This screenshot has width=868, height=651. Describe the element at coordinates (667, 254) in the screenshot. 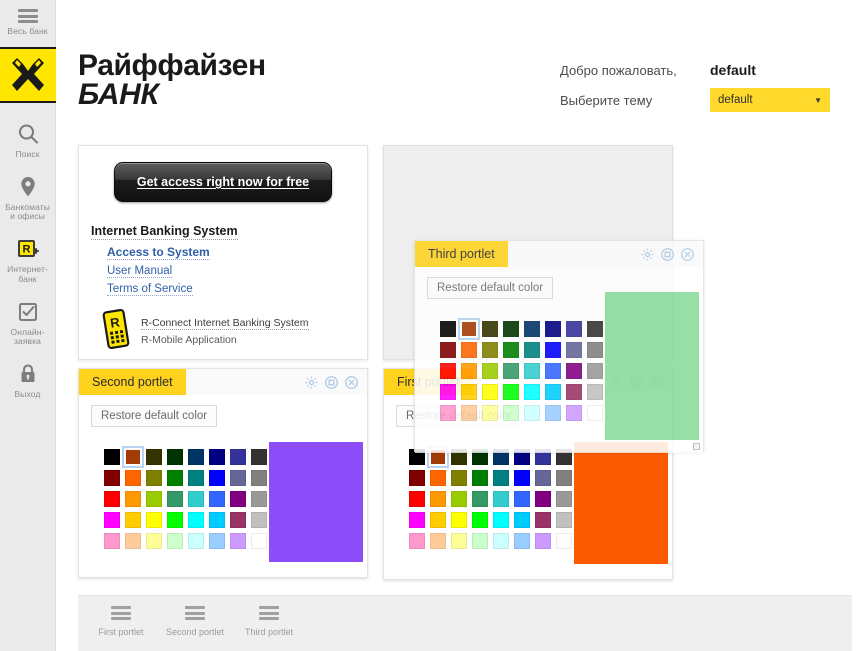

I see `maximize-icon` at that location.